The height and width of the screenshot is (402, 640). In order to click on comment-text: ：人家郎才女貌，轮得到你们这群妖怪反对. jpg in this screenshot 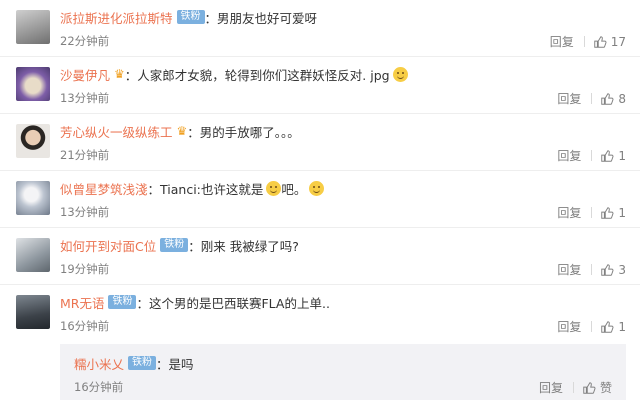, I will do `click(257, 75)`.